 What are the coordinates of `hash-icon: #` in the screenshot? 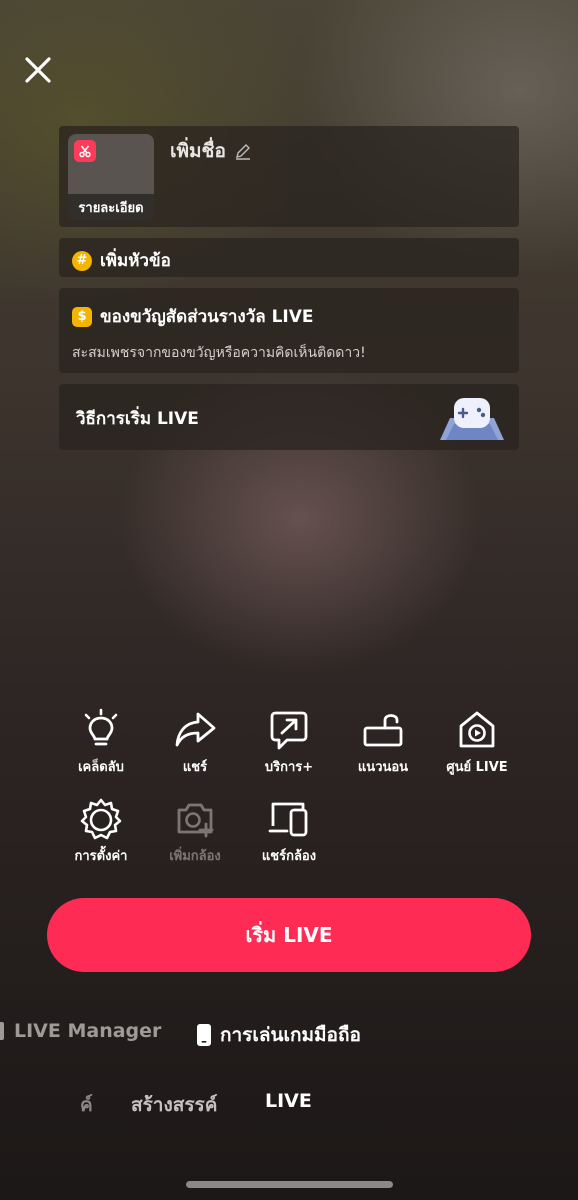 It's located at (82, 260).